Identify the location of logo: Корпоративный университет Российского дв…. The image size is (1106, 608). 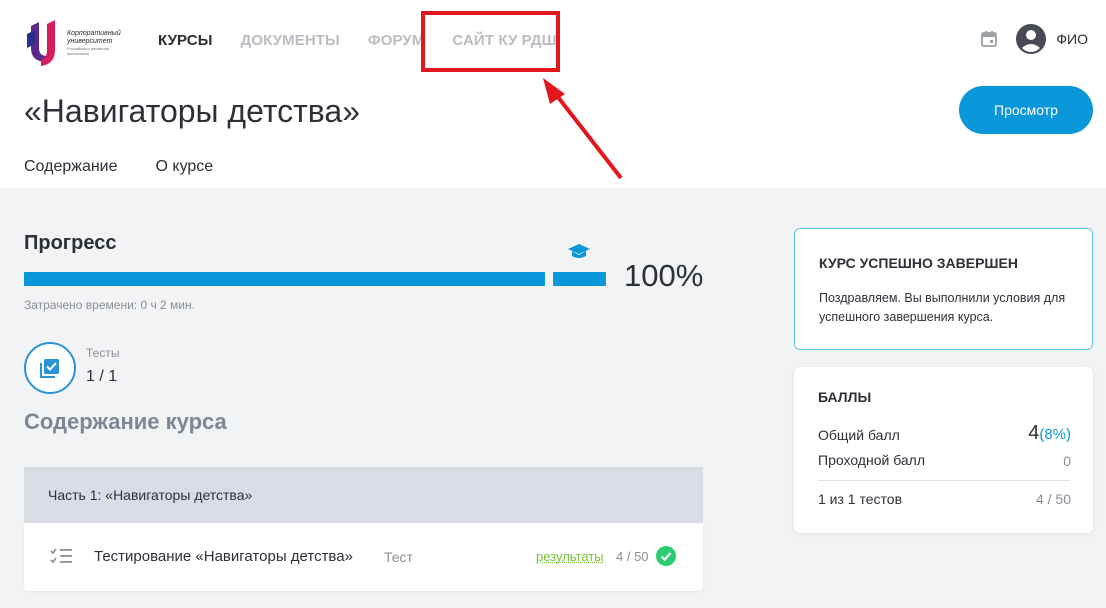
(80, 43).